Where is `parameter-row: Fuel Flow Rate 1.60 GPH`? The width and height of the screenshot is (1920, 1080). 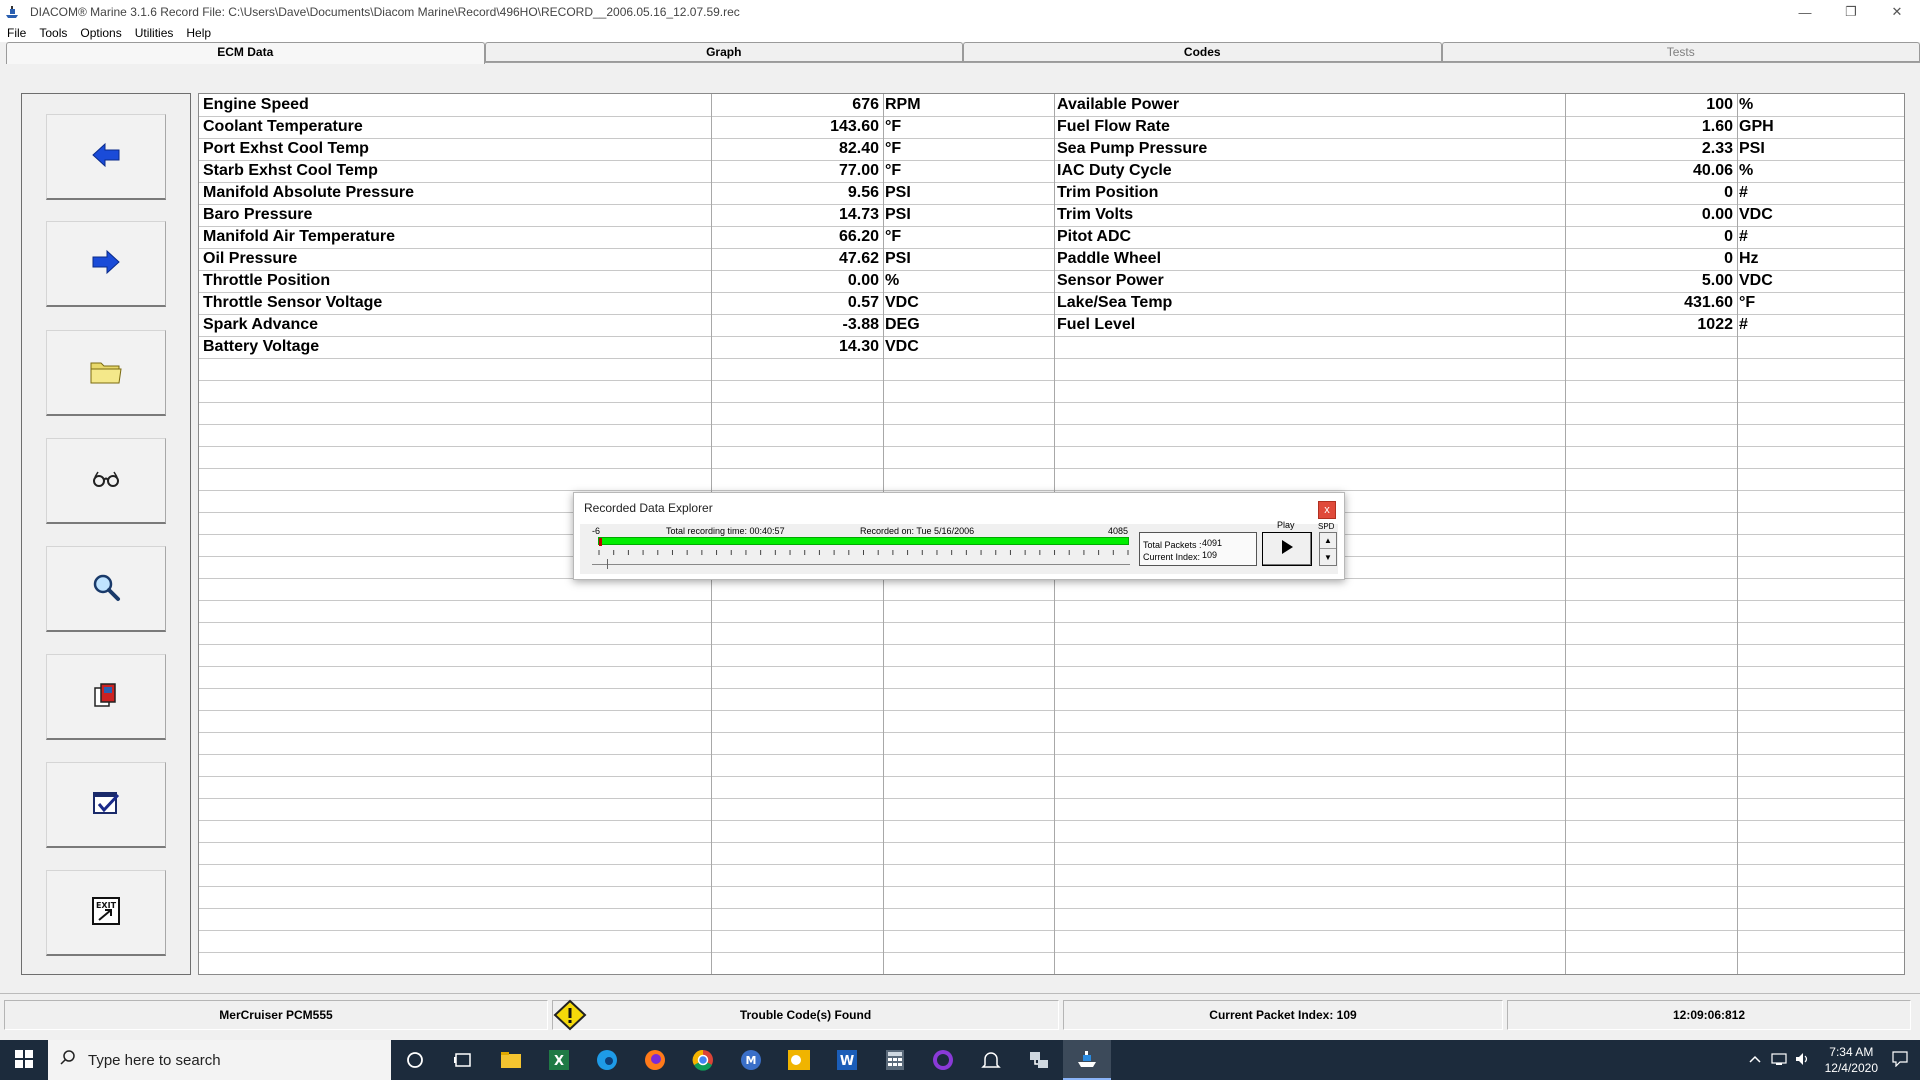
parameter-row: Fuel Flow Rate 1.60 GPH is located at coordinates (1051, 127).